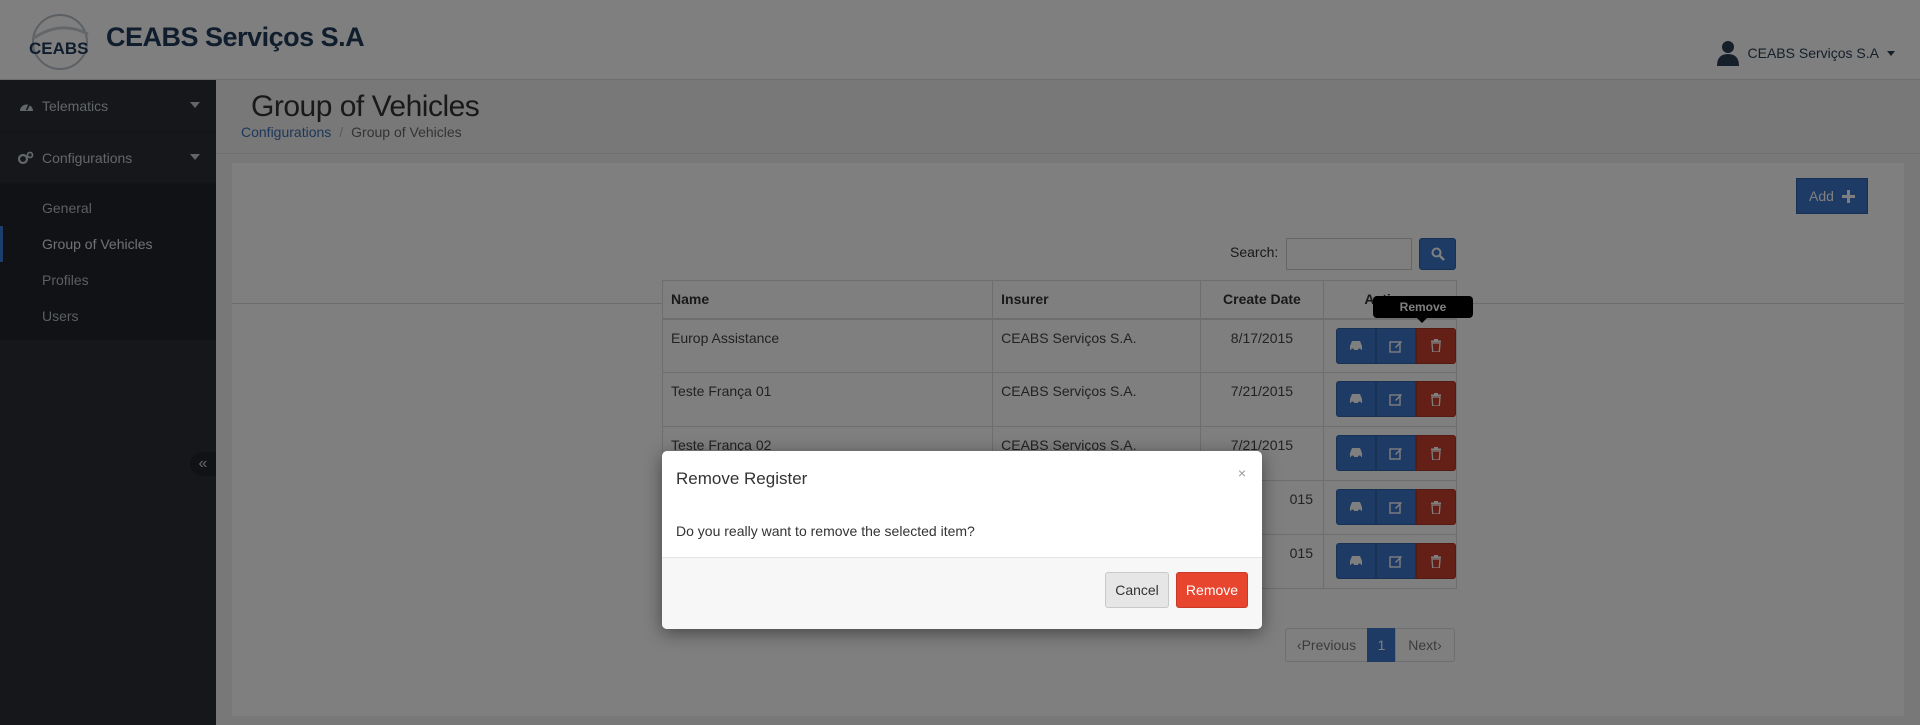  What do you see at coordinates (742, 478) in the screenshot?
I see `modal-title: Remove Register` at bounding box center [742, 478].